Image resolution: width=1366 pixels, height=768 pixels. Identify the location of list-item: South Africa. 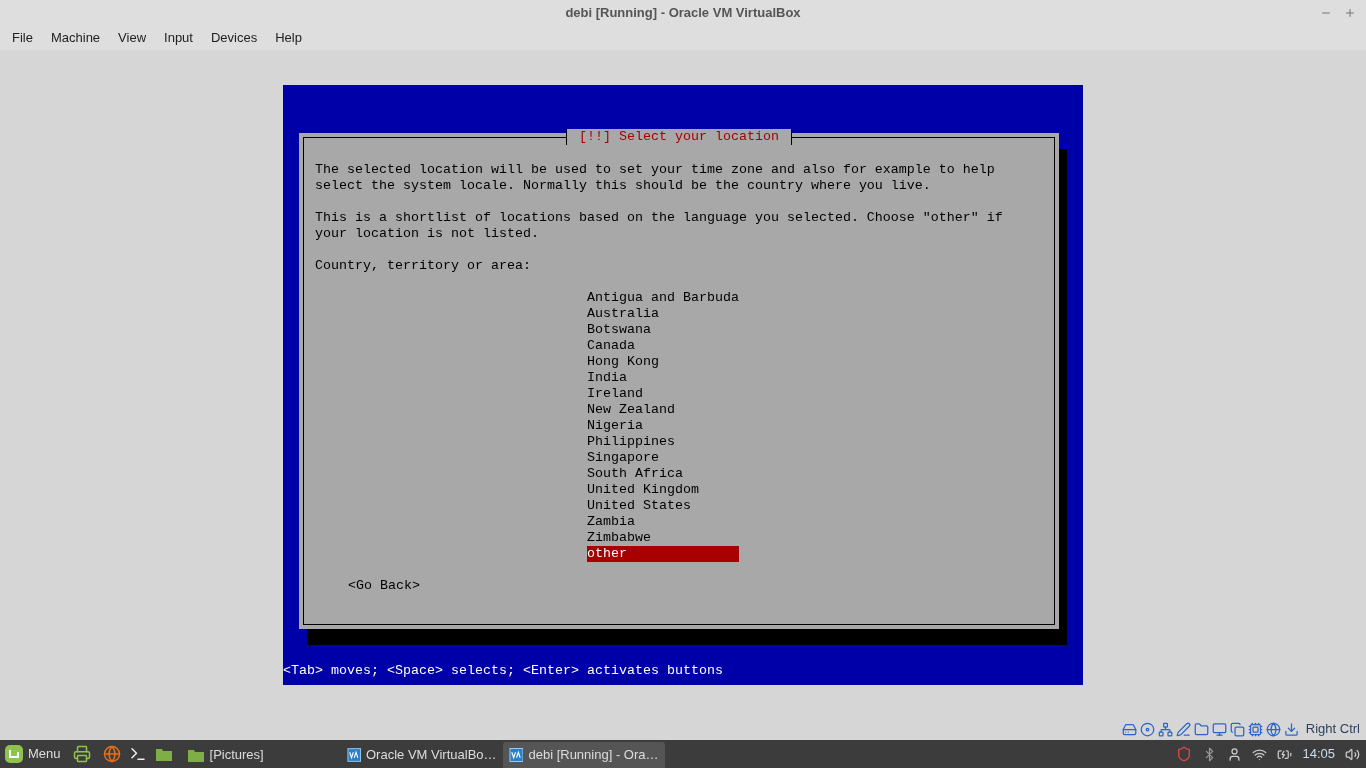
(663, 474).